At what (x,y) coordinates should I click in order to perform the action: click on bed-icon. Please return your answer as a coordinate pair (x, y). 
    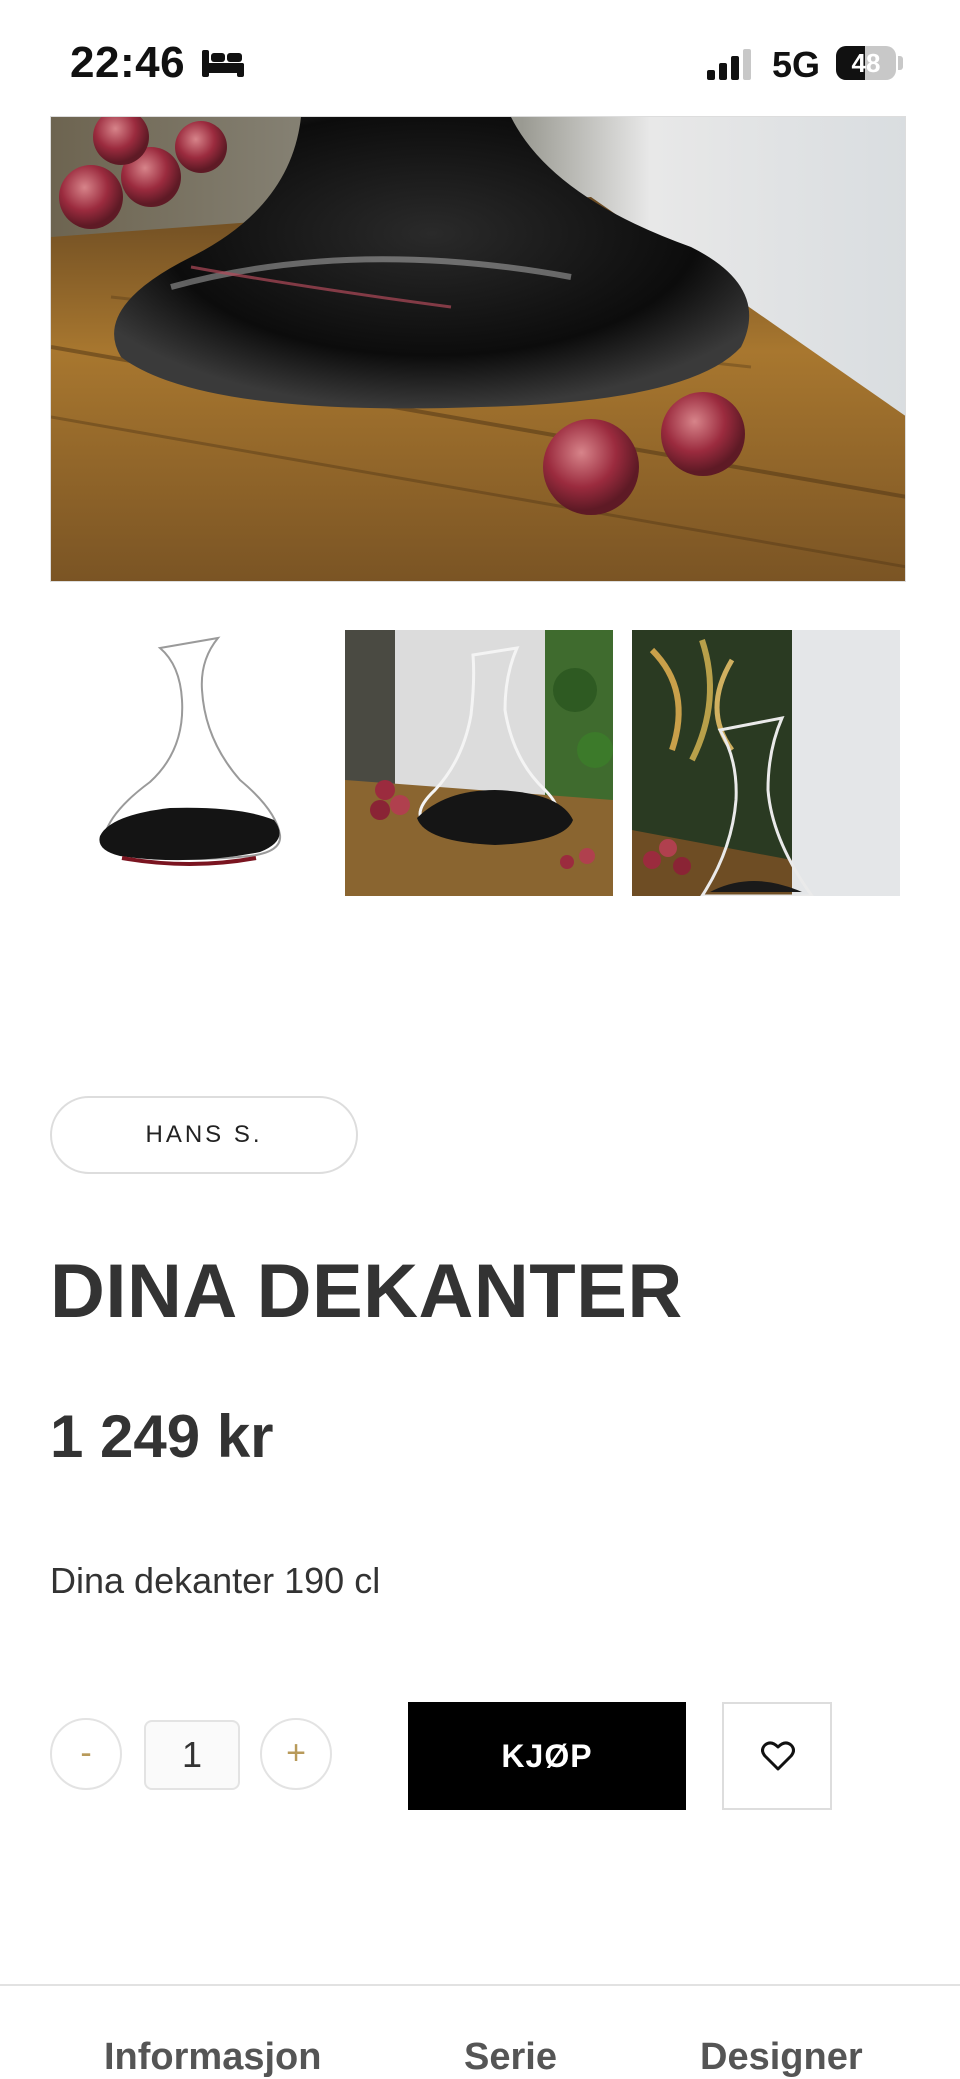
    Looking at the image, I should click on (223, 63).